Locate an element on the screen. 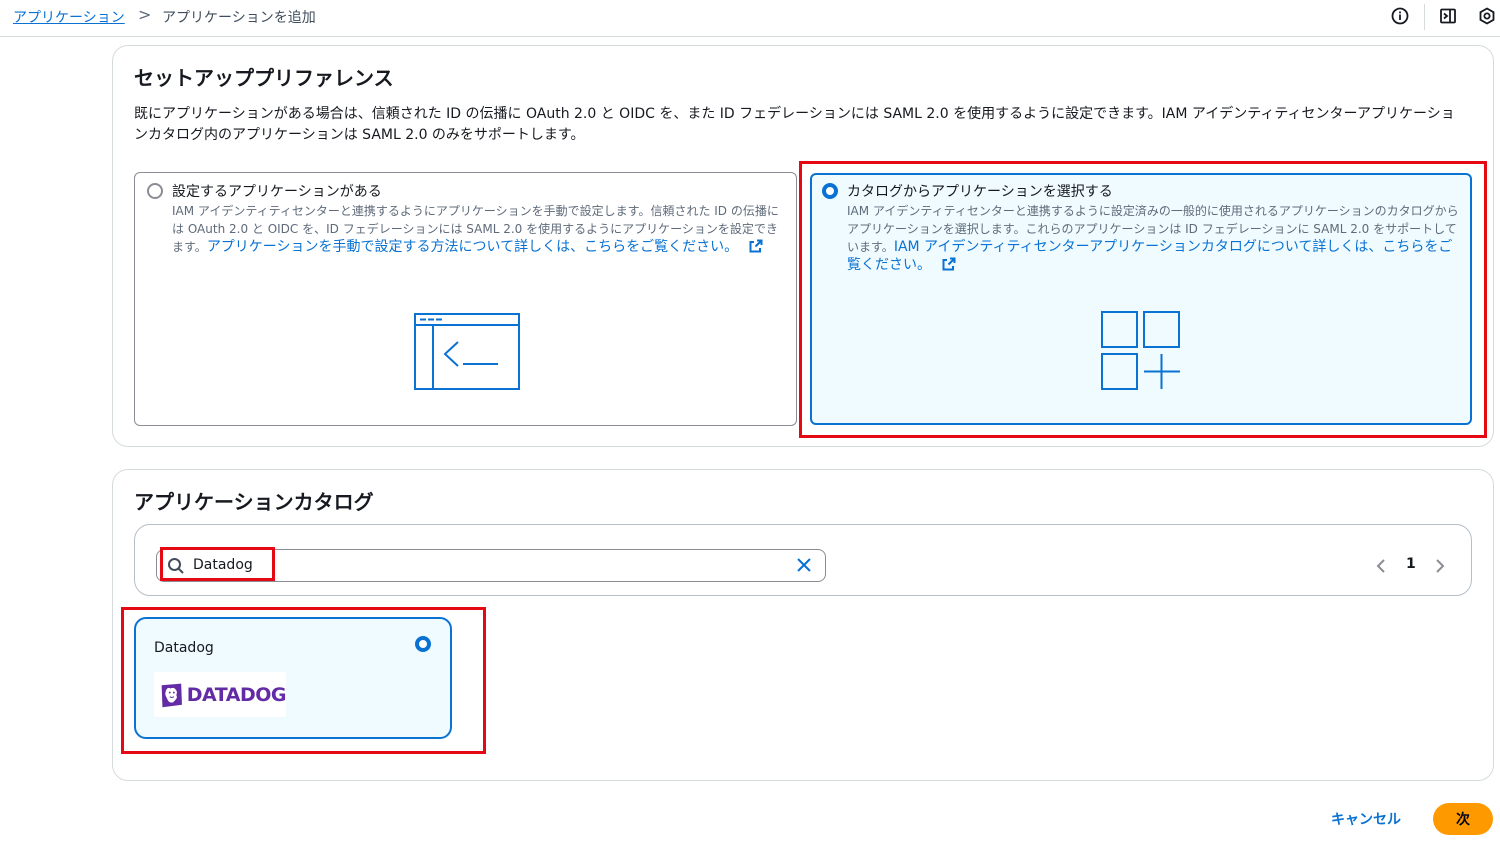  datadog-logo-text: DATADOG is located at coordinates (236, 694).